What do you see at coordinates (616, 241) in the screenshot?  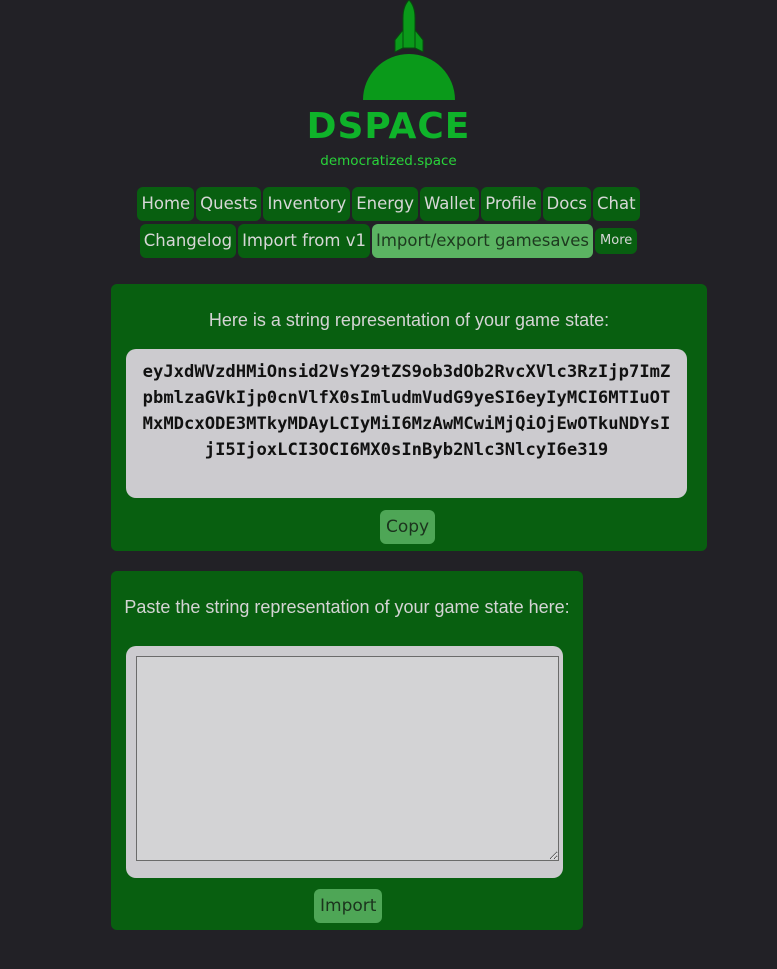 I see `nav-more: More` at bounding box center [616, 241].